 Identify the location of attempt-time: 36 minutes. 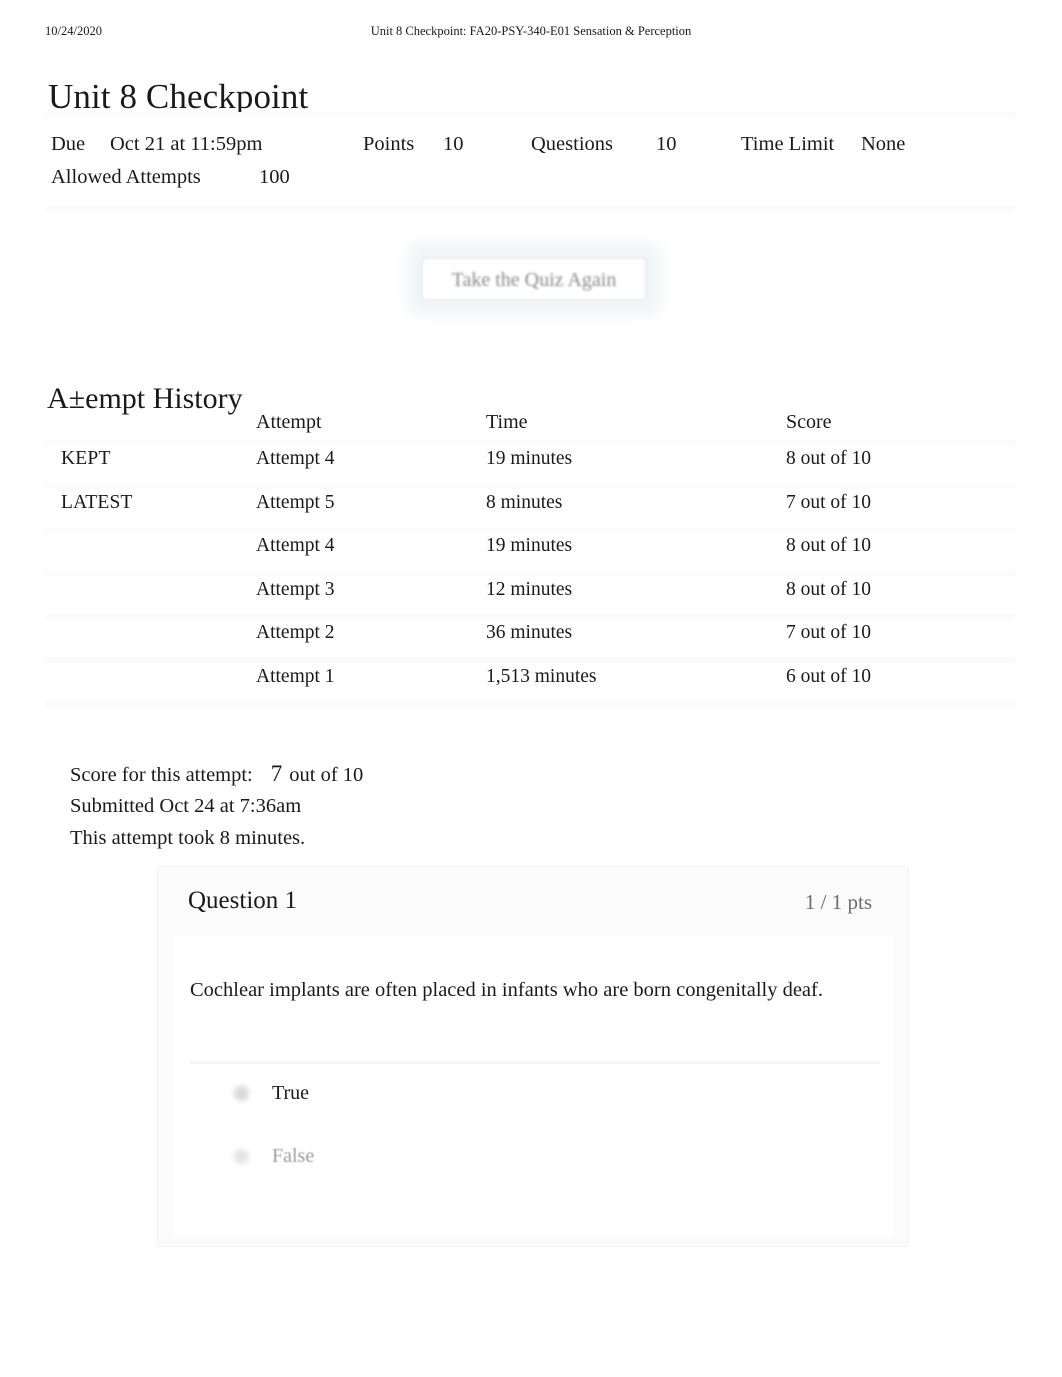
(529, 632).